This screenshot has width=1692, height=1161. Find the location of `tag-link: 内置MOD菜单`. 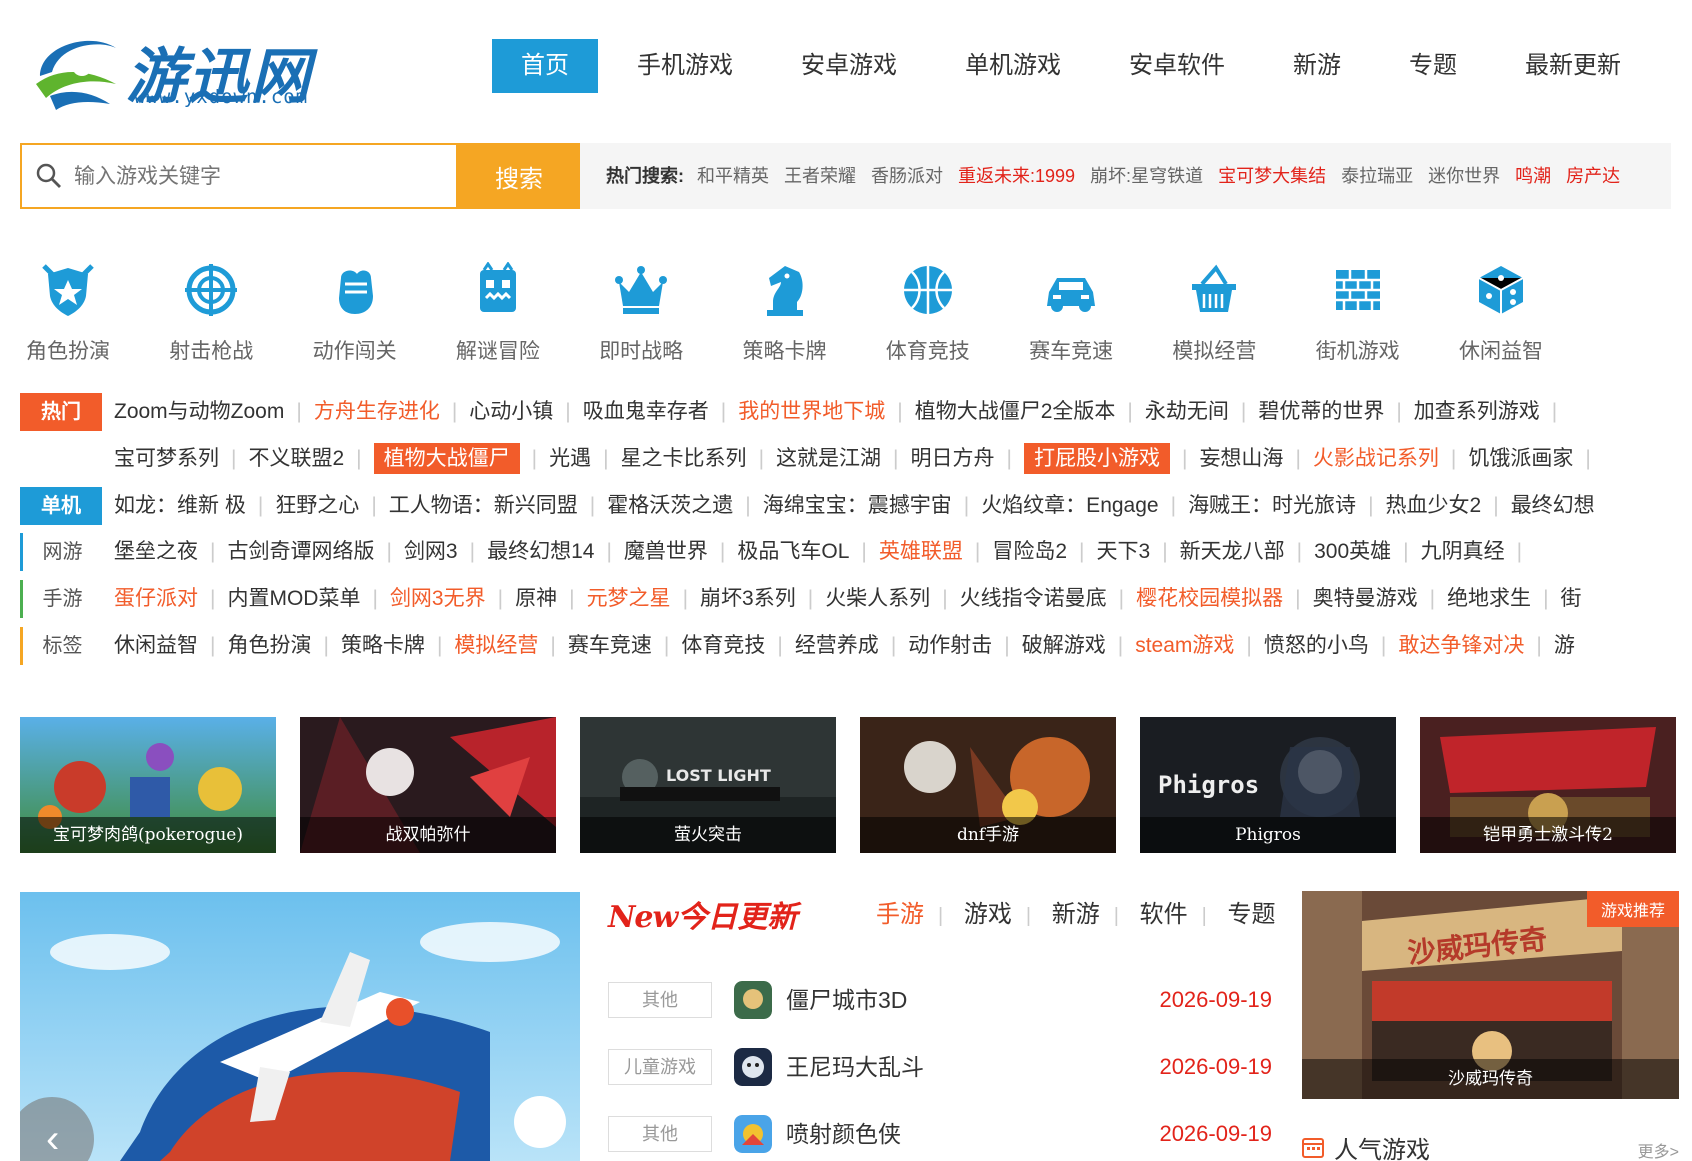

tag-link: 内置MOD菜单 is located at coordinates (293, 598).